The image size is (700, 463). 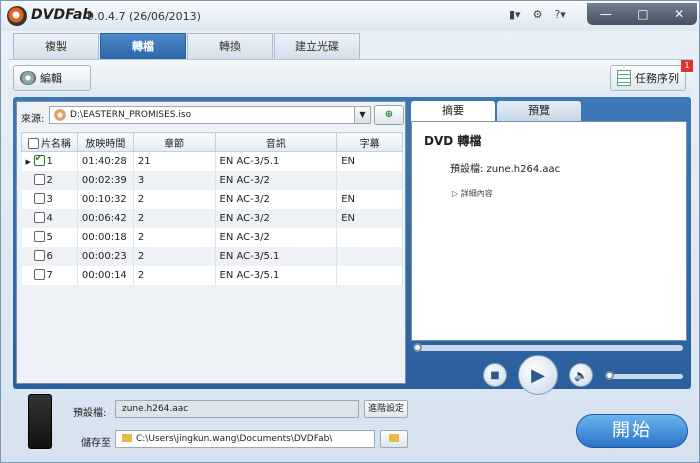 What do you see at coordinates (548, 347) in the screenshot?
I see `seek-slider` at bounding box center [548, 347].